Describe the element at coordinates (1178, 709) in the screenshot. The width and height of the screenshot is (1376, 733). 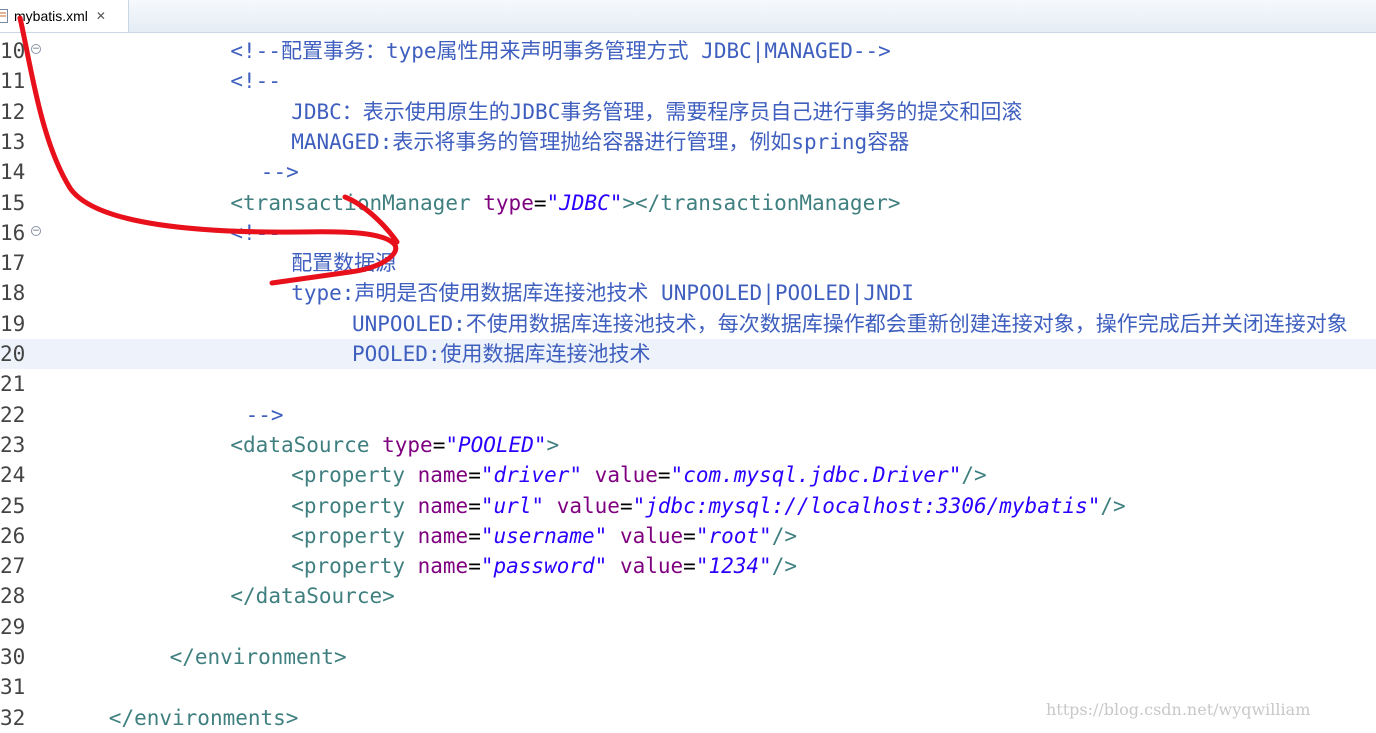
I see `watermark: https://blog.csdn.net/wyqwilliam` at that location.